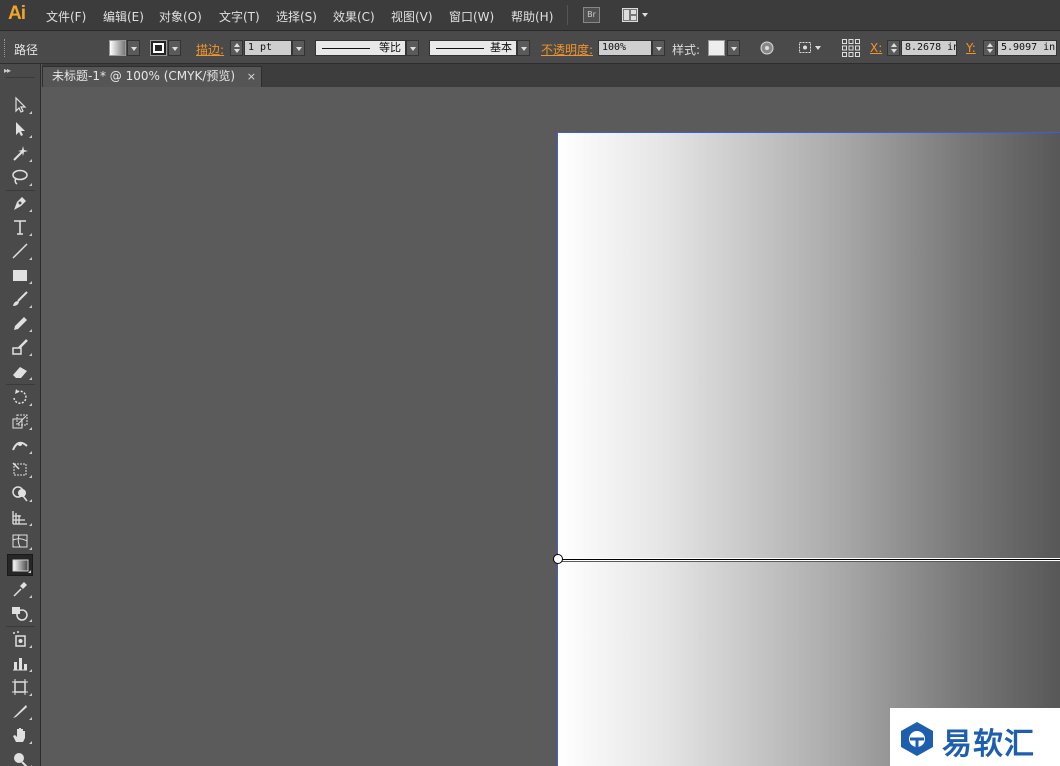 The image size is (1060, 766). What do you see at coordinates (360, 48) in the screenshot?
I see `variable-width-profile: 等比` at bounding box center [360, 48].